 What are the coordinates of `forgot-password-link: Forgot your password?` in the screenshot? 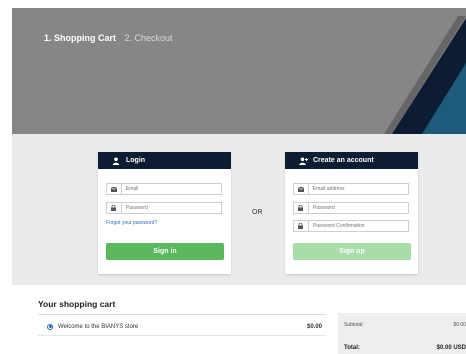 It's located at (131, 223).